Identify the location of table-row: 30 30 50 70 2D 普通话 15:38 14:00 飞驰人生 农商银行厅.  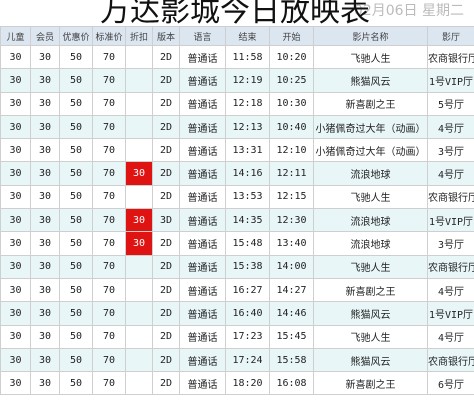
(237, 266).